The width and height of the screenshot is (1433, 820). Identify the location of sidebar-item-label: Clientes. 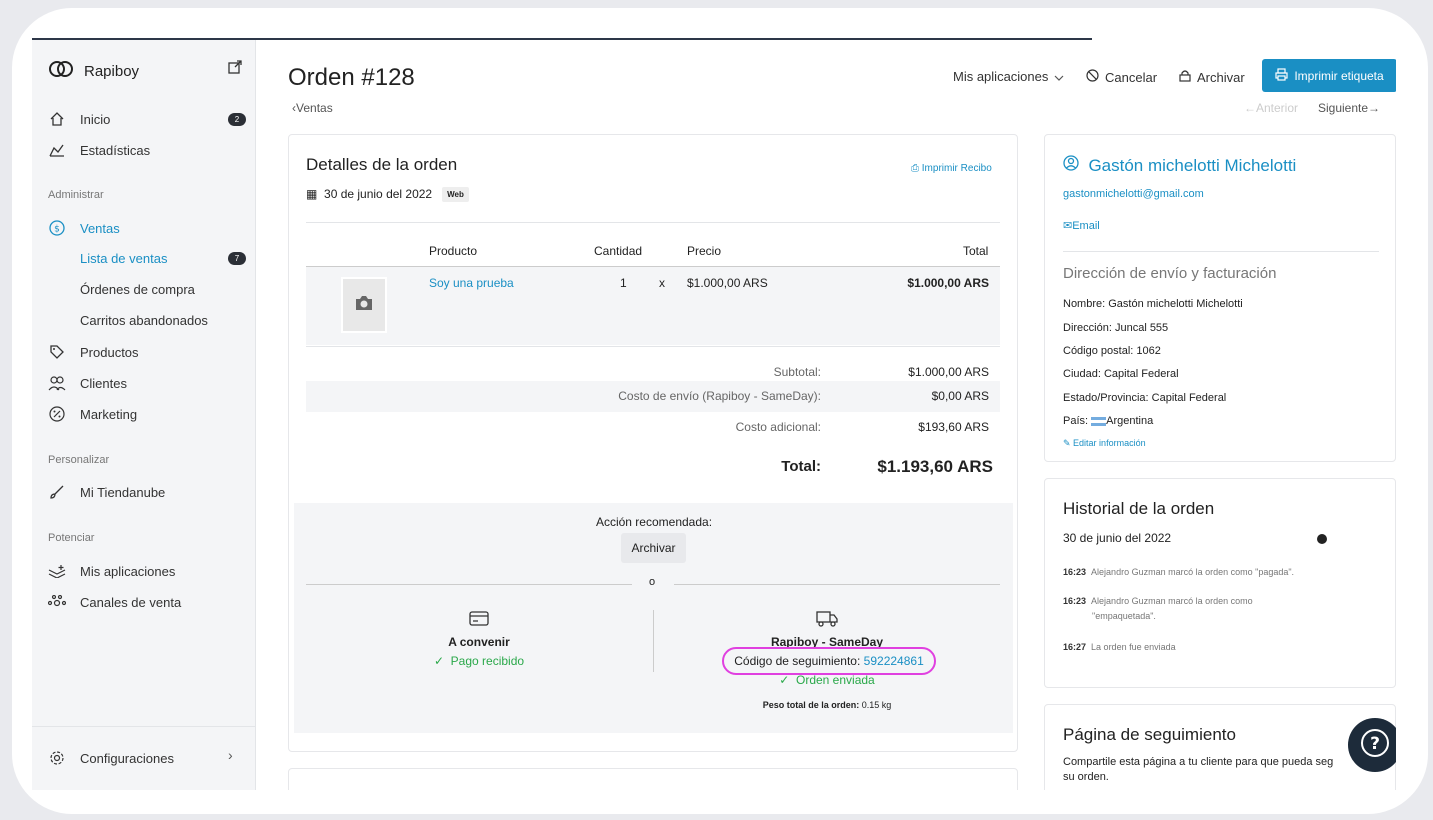
(103, 383).